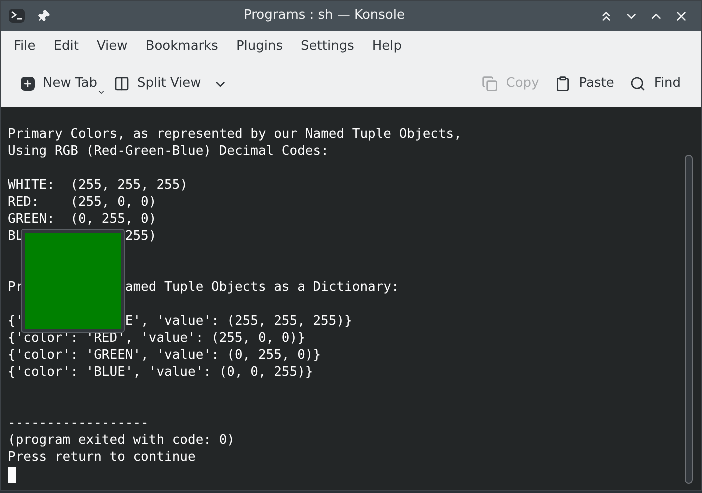  Describe the element at coordinates (238, 321) in the screenshot. I see `terminal-text: E', 'value': (255, 255, 255)}` at that location.